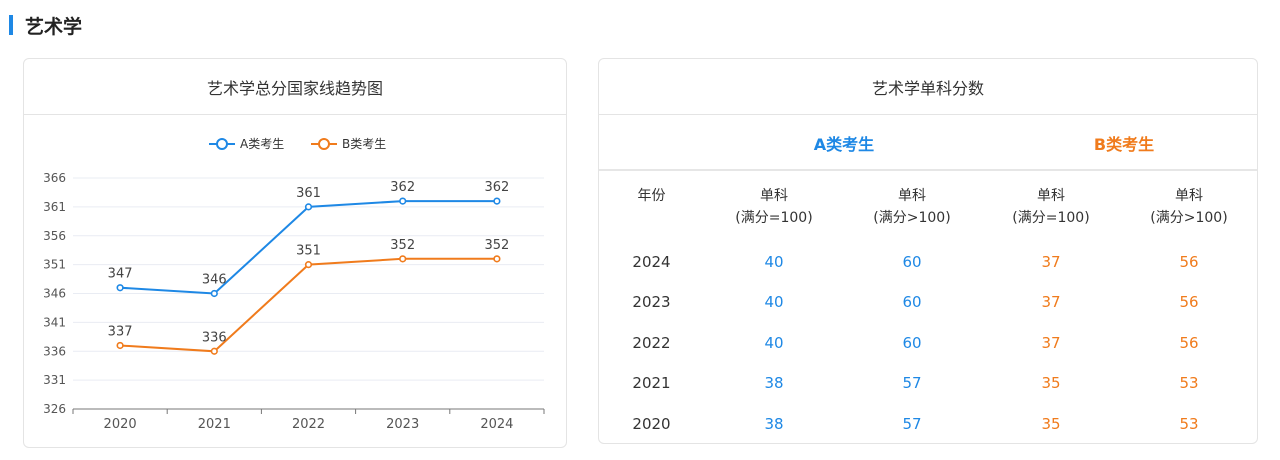 This screenshot has height=460, width=1280. Describe the element at coordinates (54, 265) in the screenshot. I see `y-tick-label: 351` at that location.